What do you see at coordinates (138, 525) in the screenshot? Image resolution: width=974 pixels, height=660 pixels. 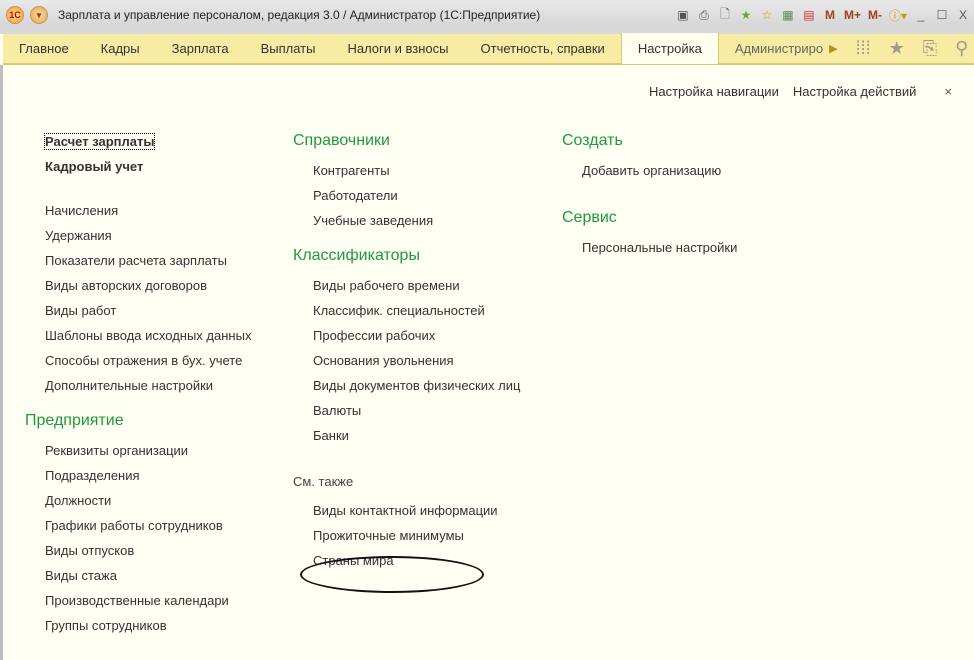 I see `link-item: Графики работы сотрудников` at bounding box center [138, 525].